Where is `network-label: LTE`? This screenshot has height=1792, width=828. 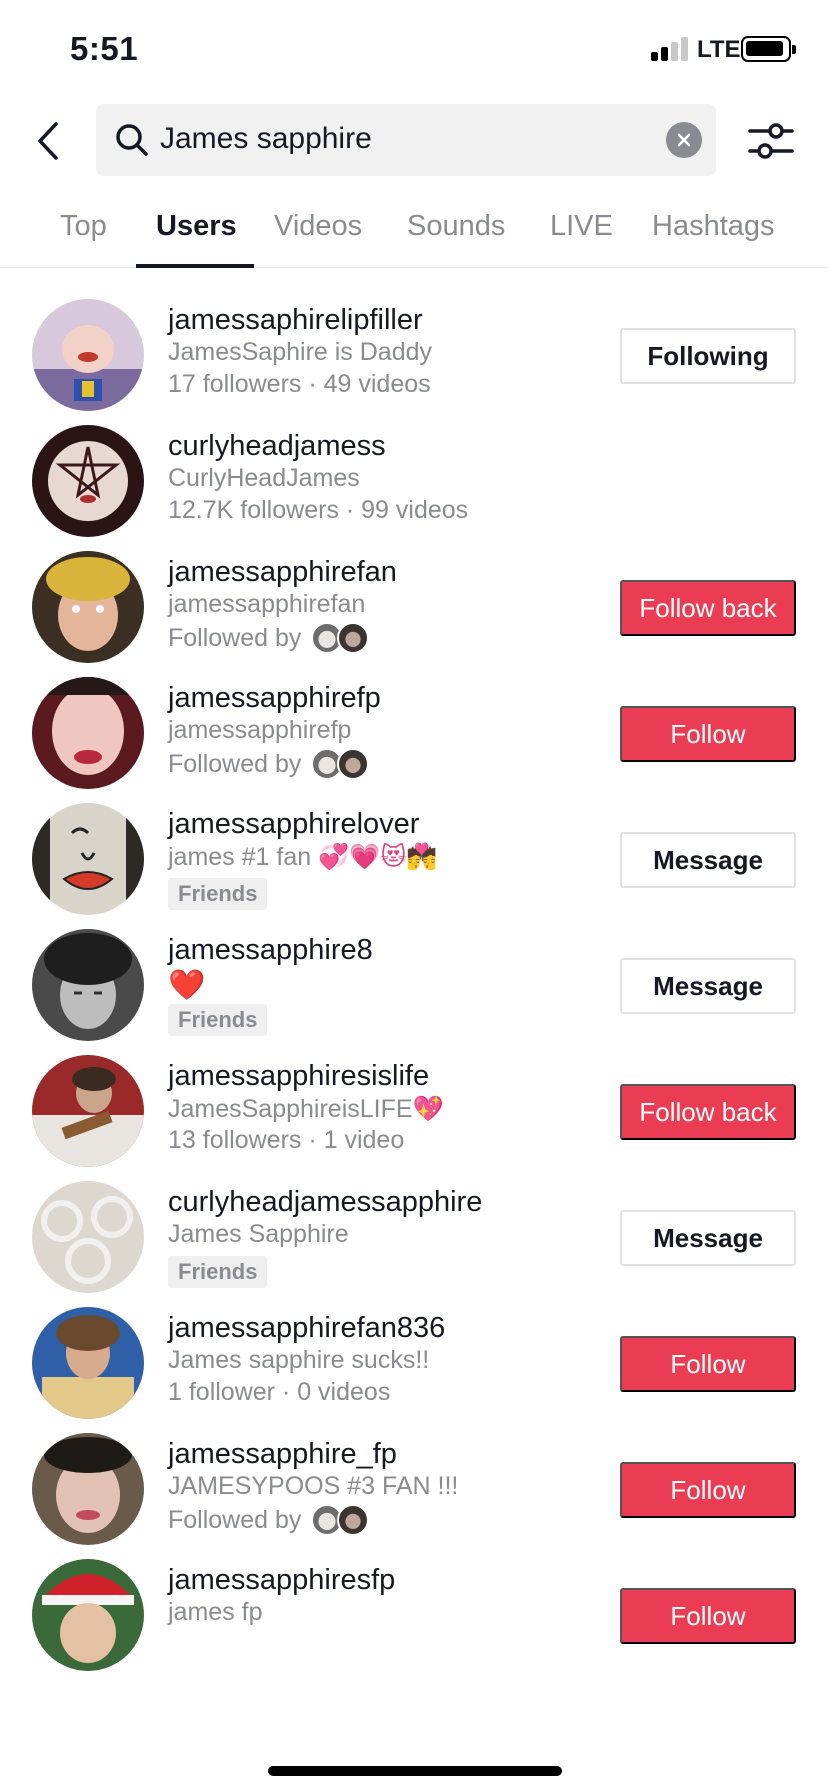 network-label: LTE is located at coordinates (719, 49).